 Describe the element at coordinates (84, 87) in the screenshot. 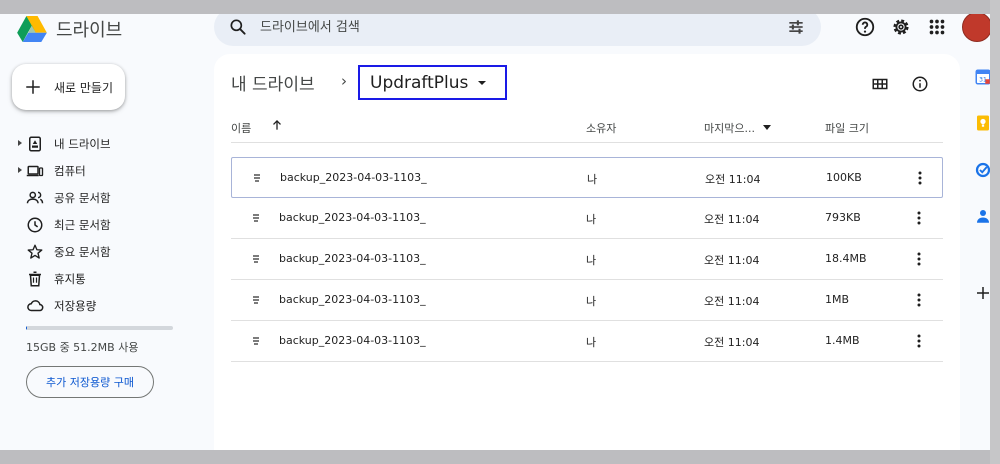

I see `new-button-label: 새로 만들기` at that location.